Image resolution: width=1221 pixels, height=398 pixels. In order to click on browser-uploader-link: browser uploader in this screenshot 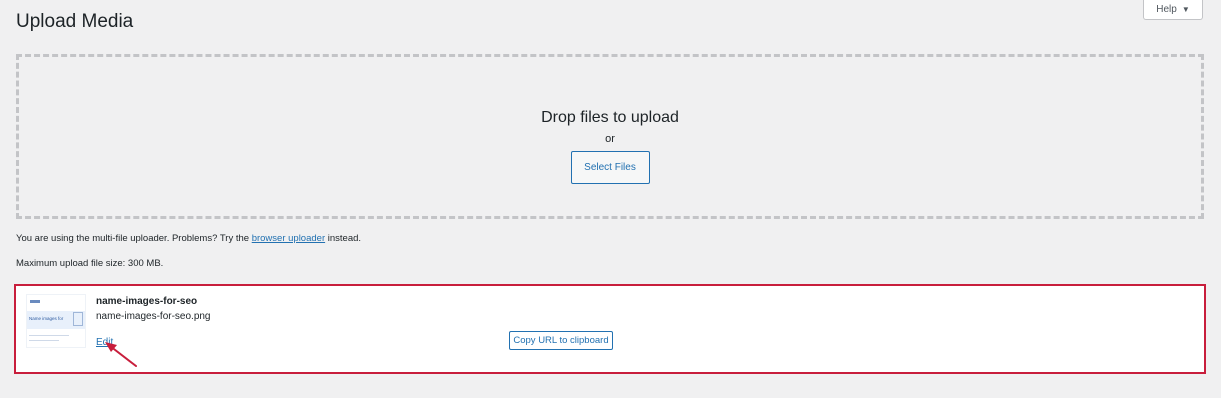, I will do `click(288, 238)`.